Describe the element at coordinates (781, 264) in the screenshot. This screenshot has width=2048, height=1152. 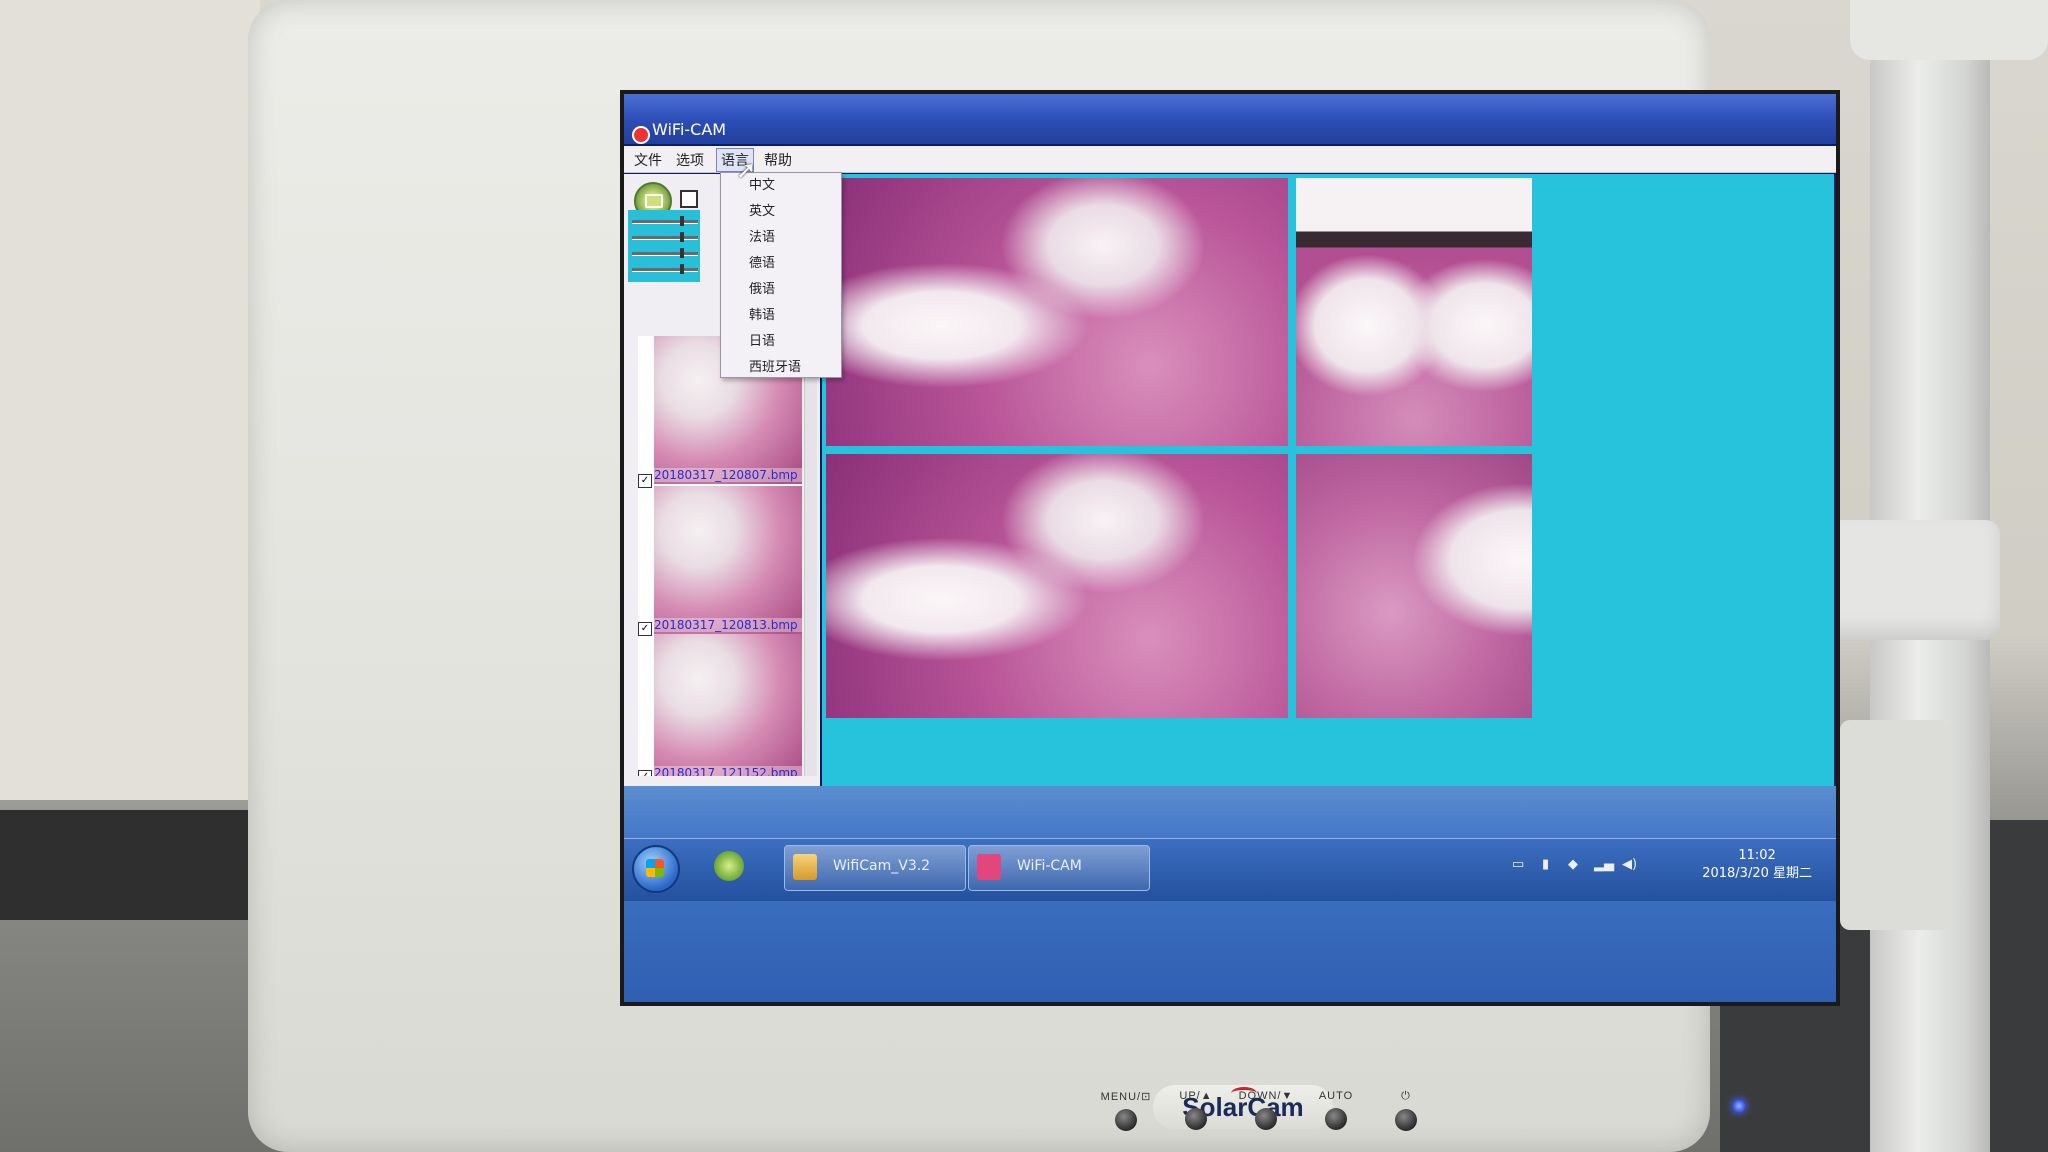
I see `menu-item-german: 德语` at that location.